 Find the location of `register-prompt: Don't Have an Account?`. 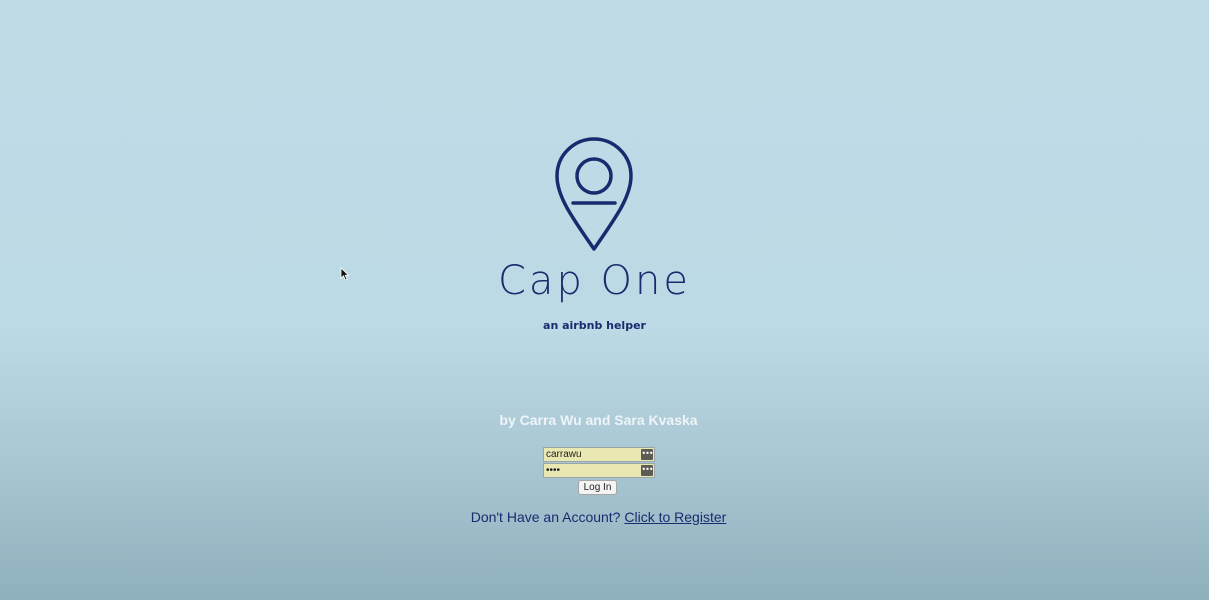

register-prompt: Don't Have an Account? is located at coordinates (545, 517).